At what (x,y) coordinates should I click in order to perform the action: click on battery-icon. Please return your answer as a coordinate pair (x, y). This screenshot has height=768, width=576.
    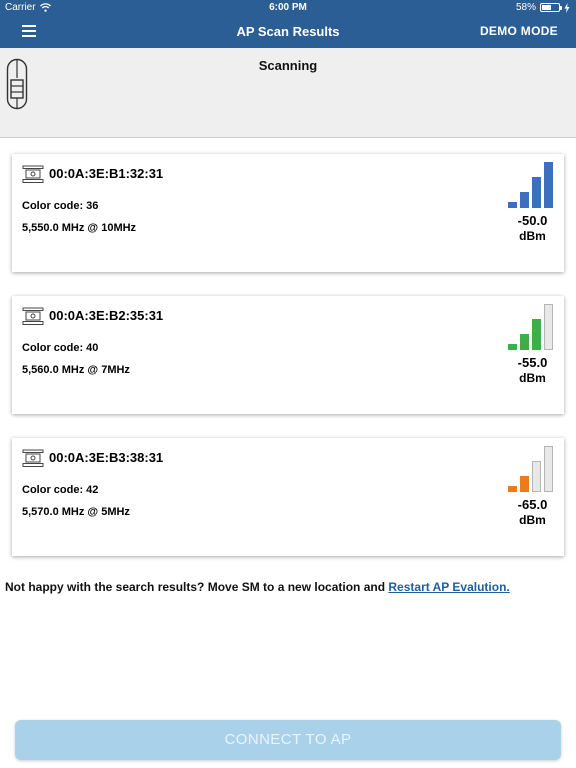
    Looking at the image, I should click on (551, 7).